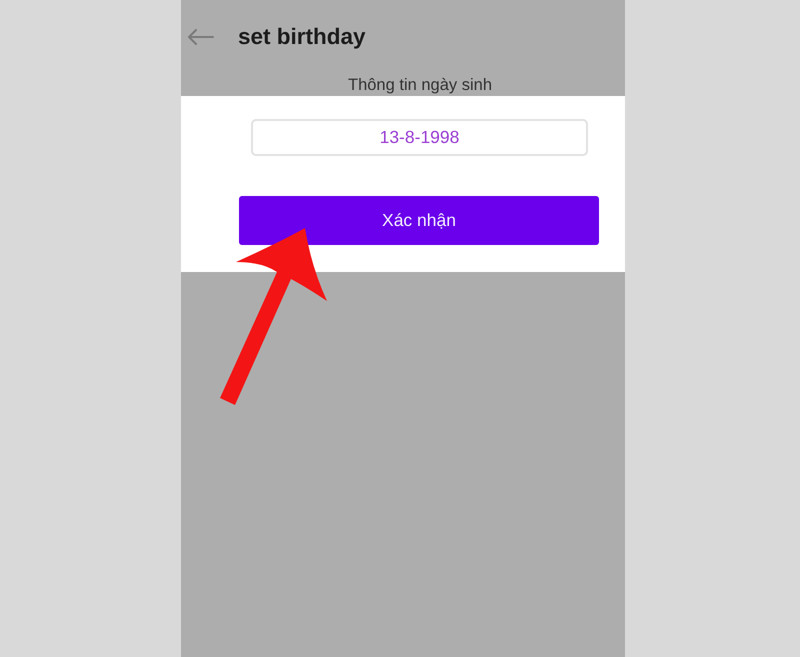 Image resolution: width=800 pixels, height=657 pixels. What do you see at coordinates (419, 220) in the screenshot?
I see `confirm-button: Xác nhận` at bounding box center [419, 220].